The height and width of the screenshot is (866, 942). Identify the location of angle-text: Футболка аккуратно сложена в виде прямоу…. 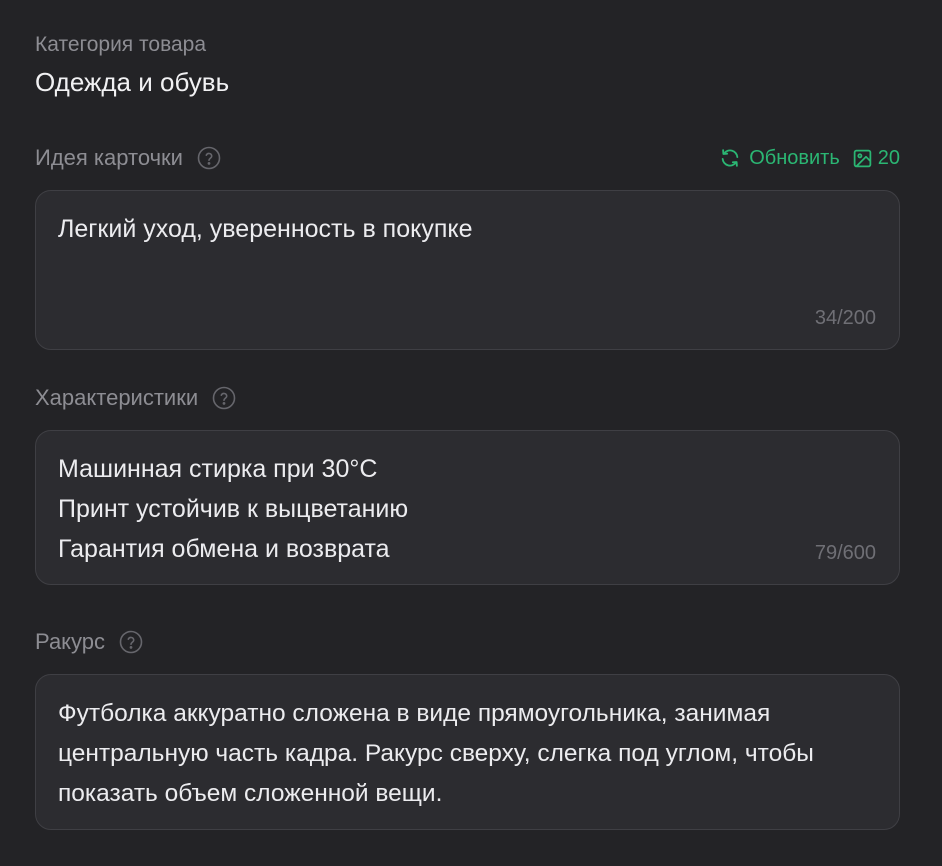
(436, 753).